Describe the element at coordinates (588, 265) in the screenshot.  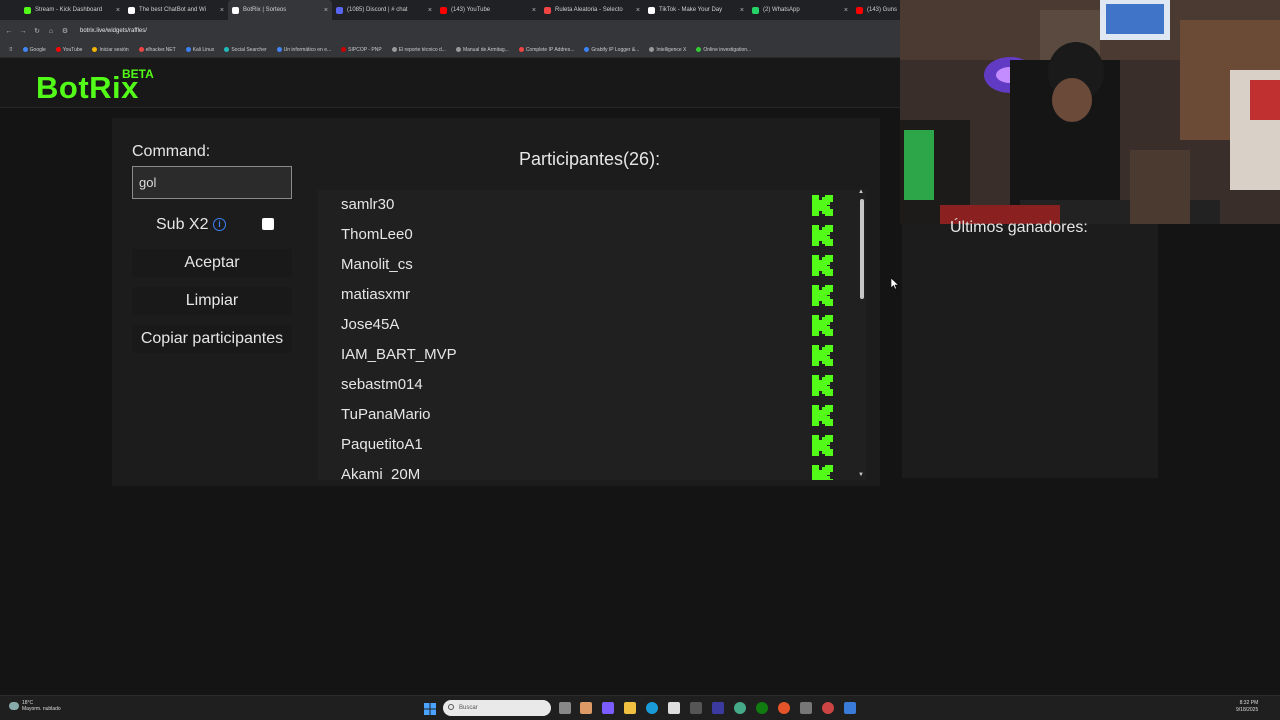
I see `participant-row: Manolit_cs` at that location.